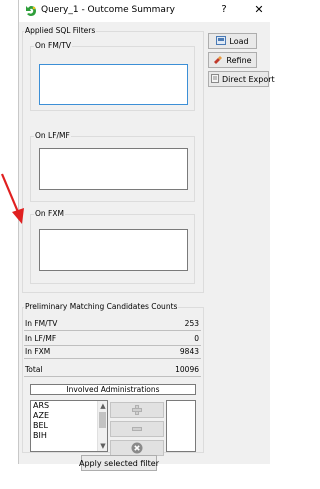  I want to click on fxm-filter-textbox, so click(113, 250).